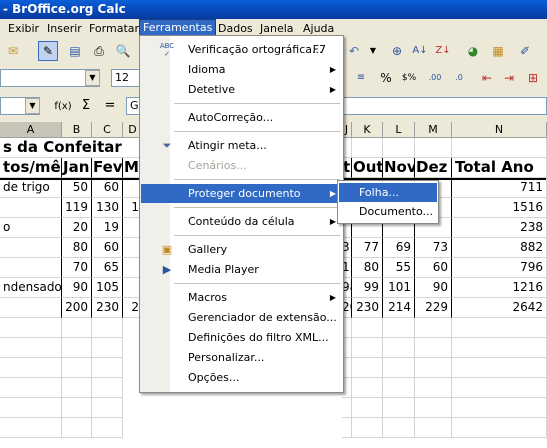  What do you see at coordinates (499, 188) in the screenshot?
I see `table-cell: 711` at bounding box center [499, 188].